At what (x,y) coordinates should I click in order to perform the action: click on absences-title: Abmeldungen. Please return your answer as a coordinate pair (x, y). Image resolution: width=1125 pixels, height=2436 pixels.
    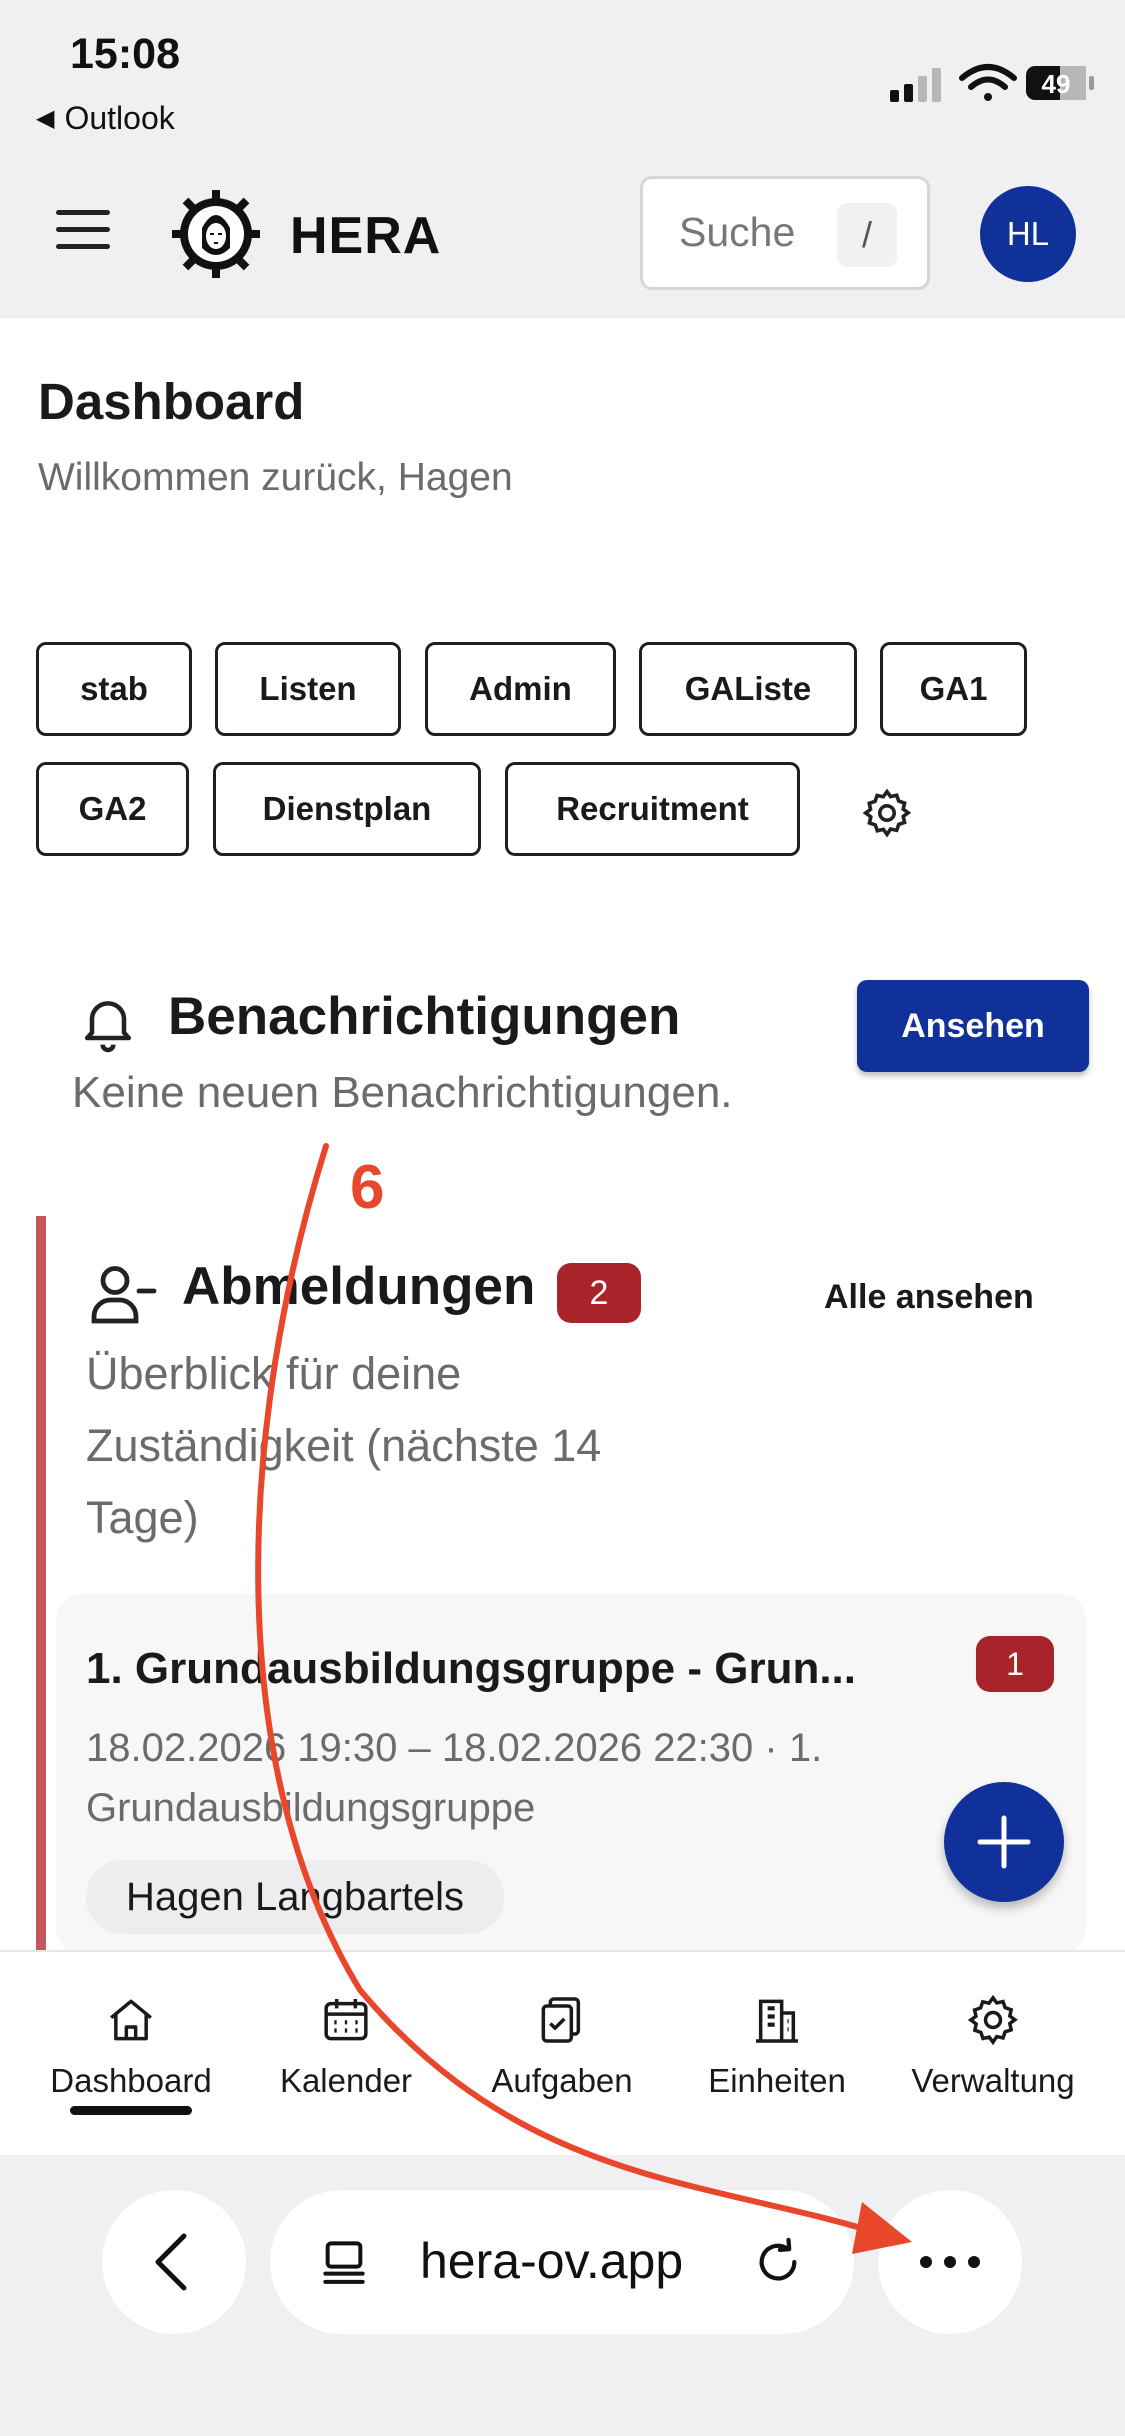
    Looking at the image, I should click on (359, 1286).